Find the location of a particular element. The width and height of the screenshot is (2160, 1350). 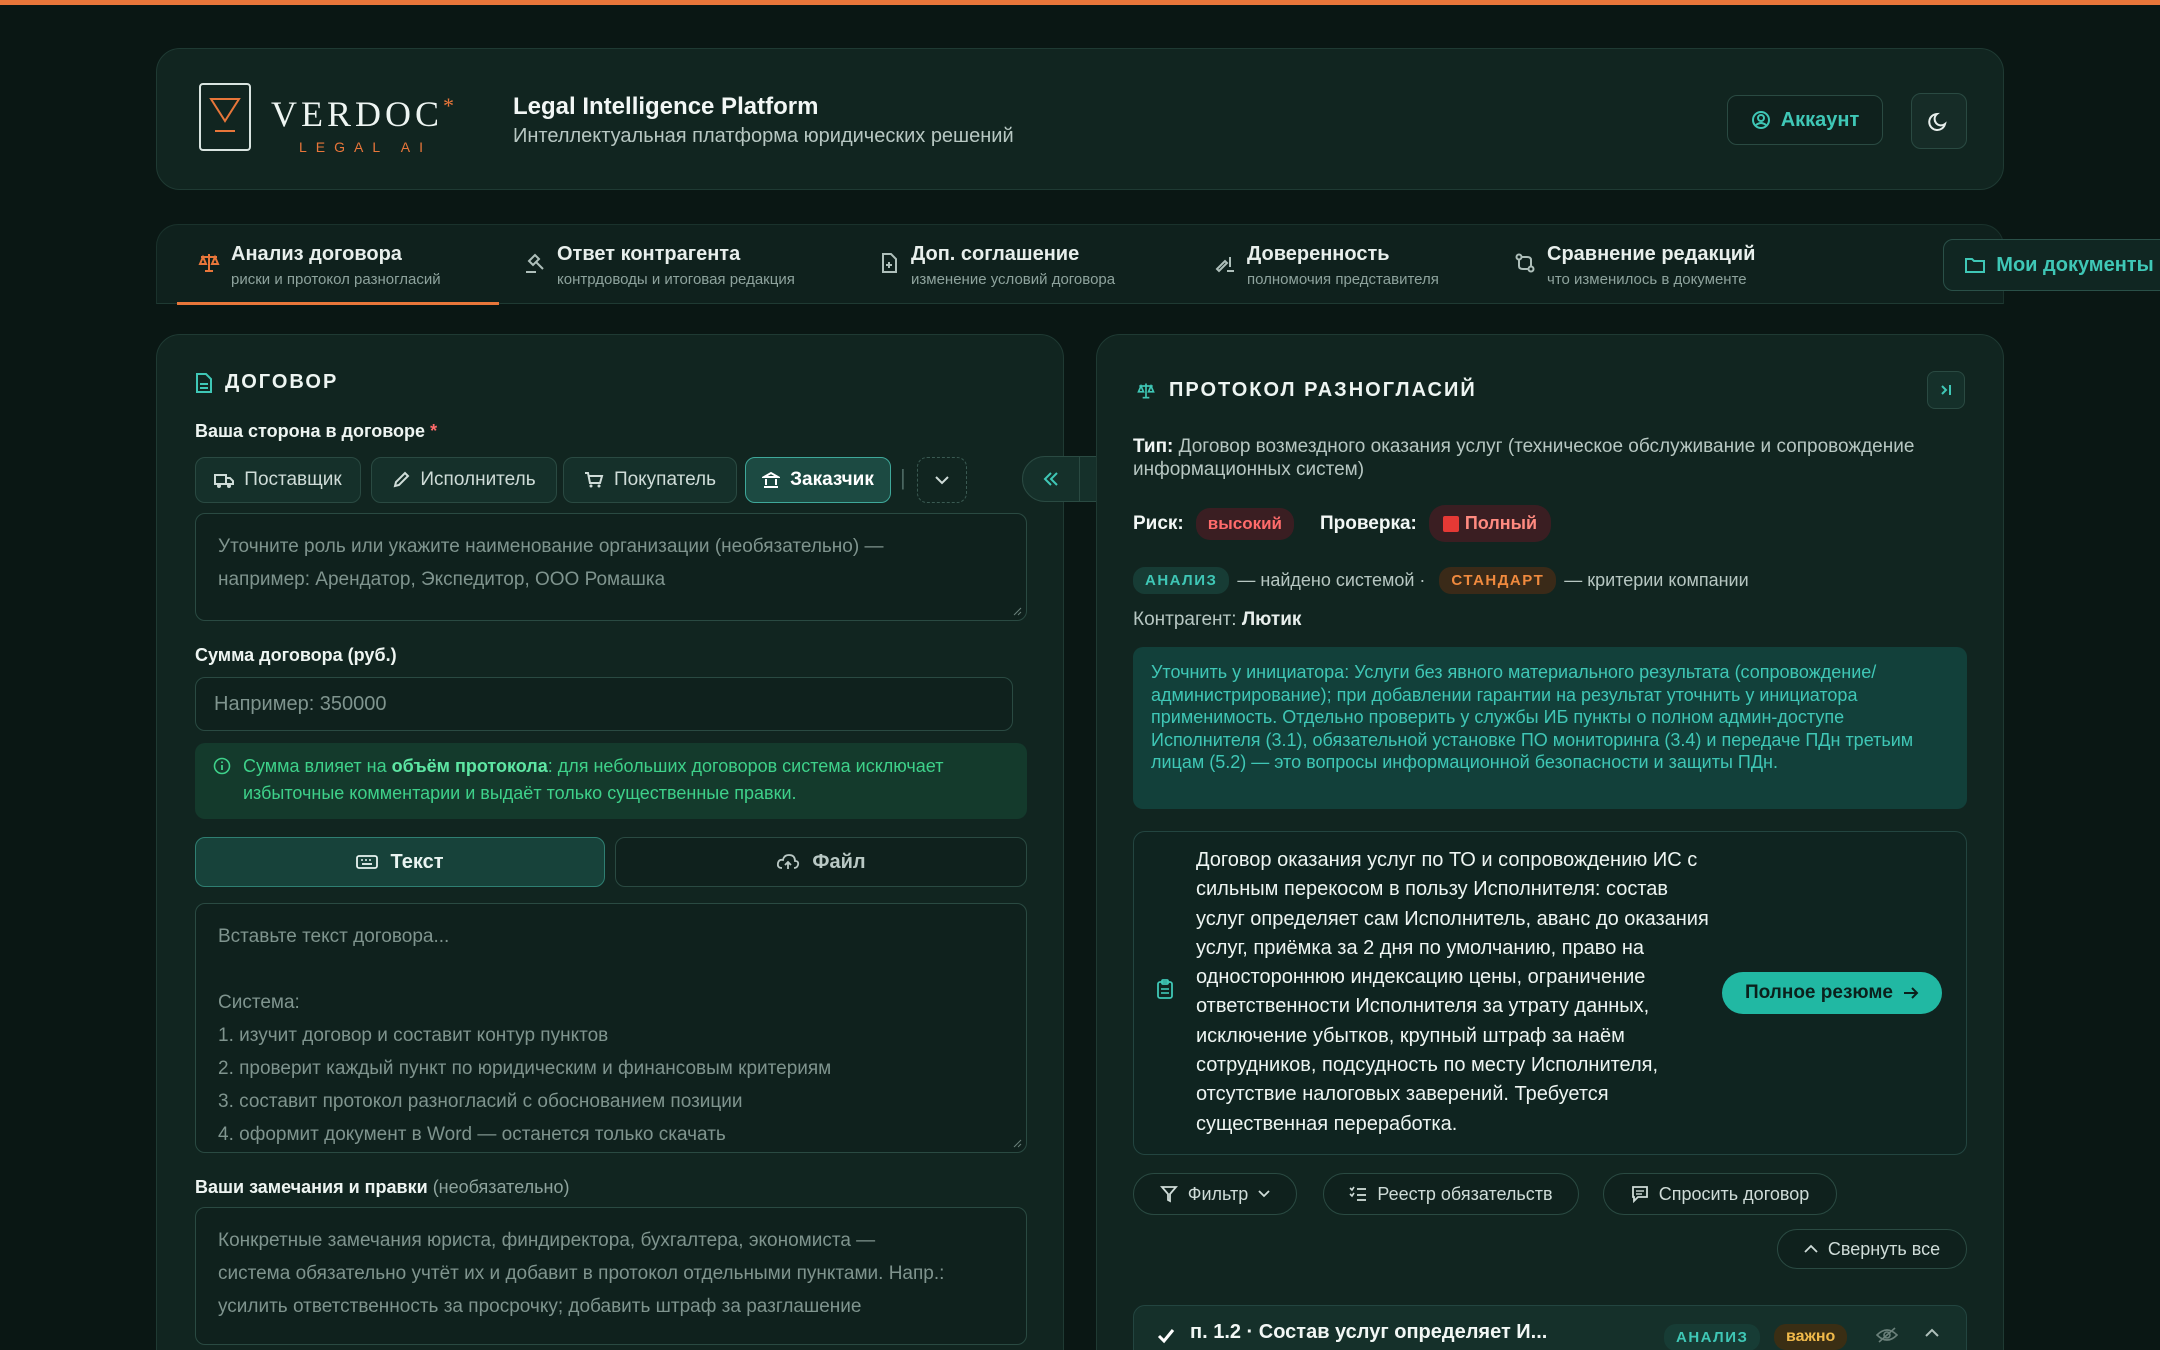

check-icon is located at coordinates (1166, 1336).